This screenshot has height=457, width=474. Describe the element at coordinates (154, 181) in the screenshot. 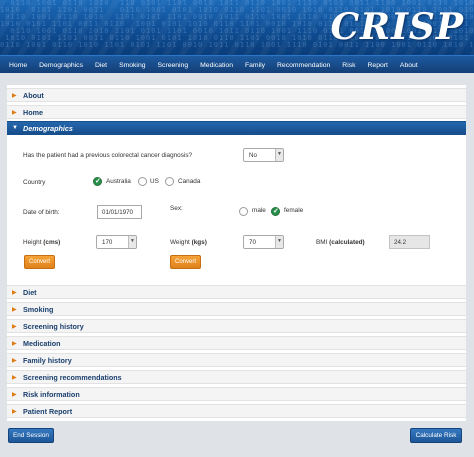

I see `country-us-label: US` at that location.